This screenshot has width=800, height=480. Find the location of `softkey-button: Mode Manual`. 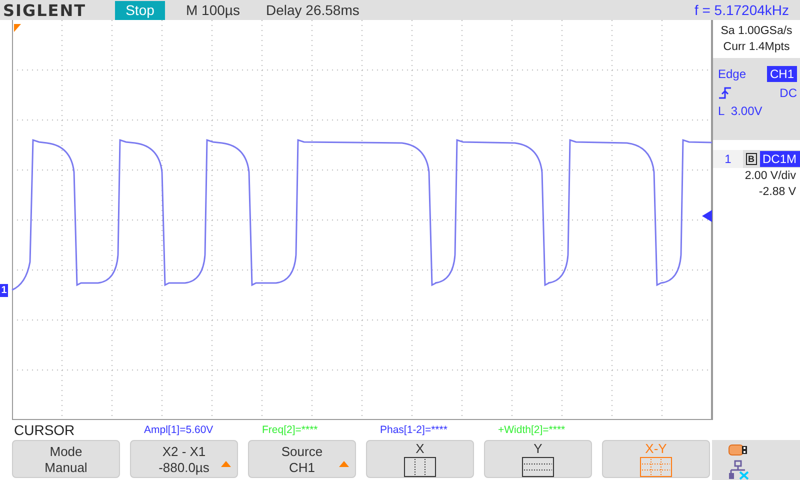

softkey-button: Mode Manual is located at coordinates (66, 459).